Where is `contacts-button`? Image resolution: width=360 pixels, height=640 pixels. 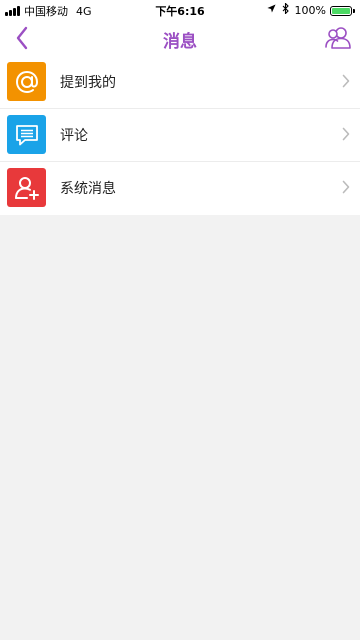 contacts-button is located at coordinates (338, 38).